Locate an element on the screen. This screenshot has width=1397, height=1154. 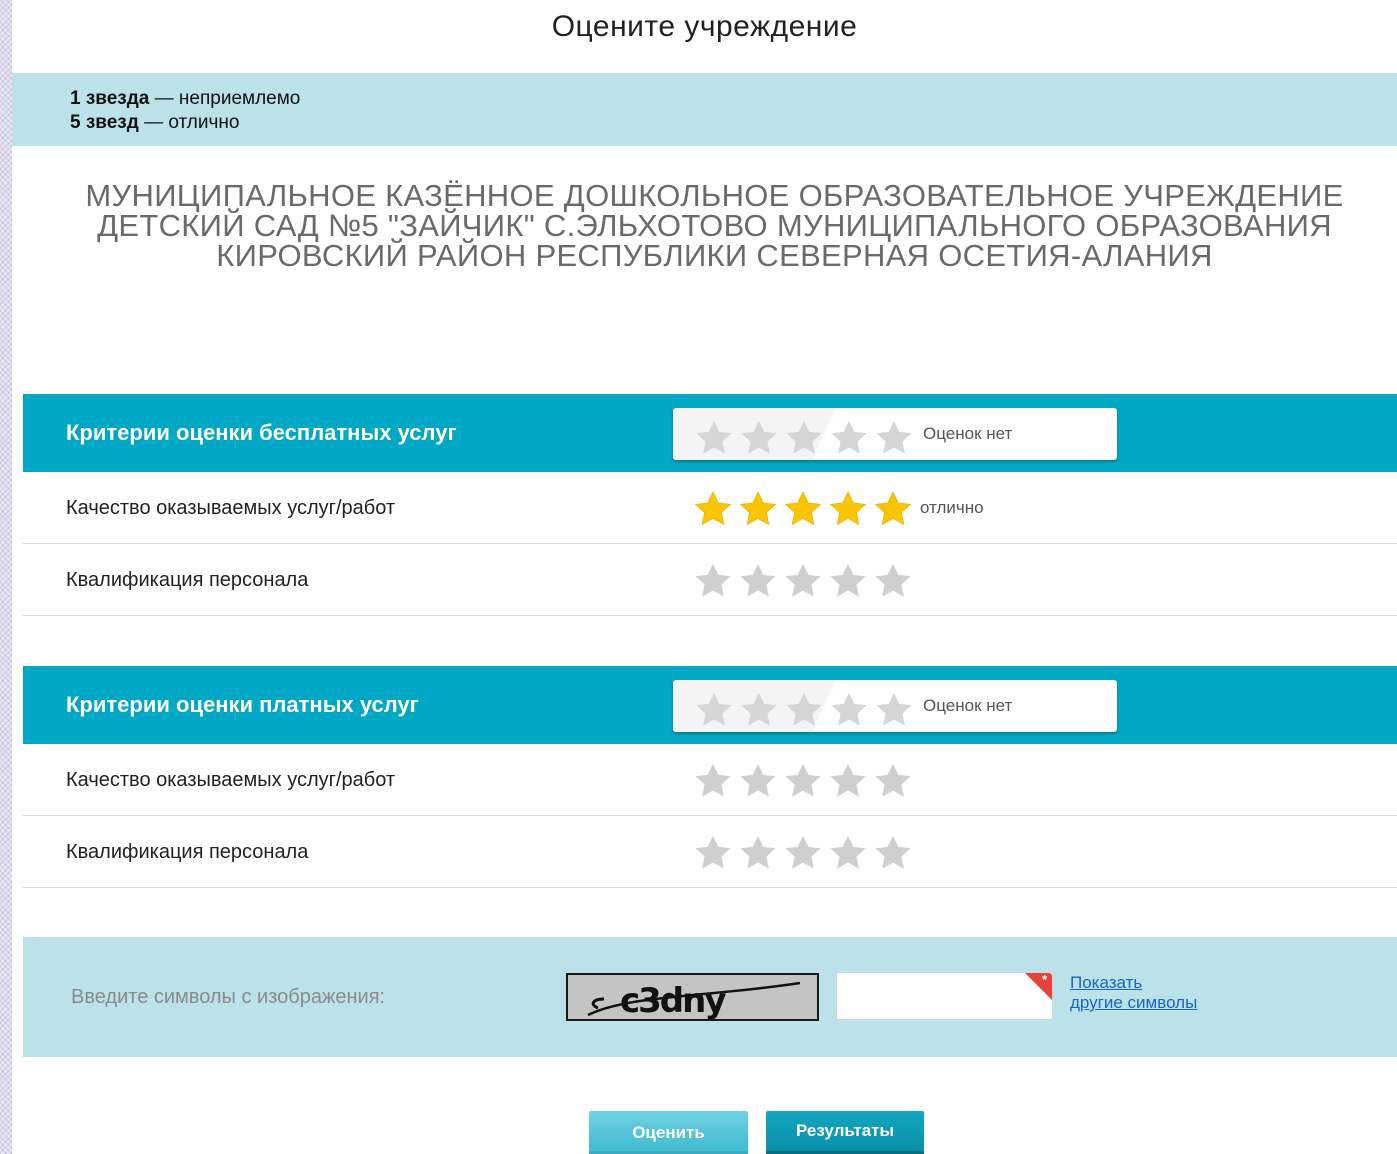
captcha-graphic: c3dny is located at coordinates (694, 1000).